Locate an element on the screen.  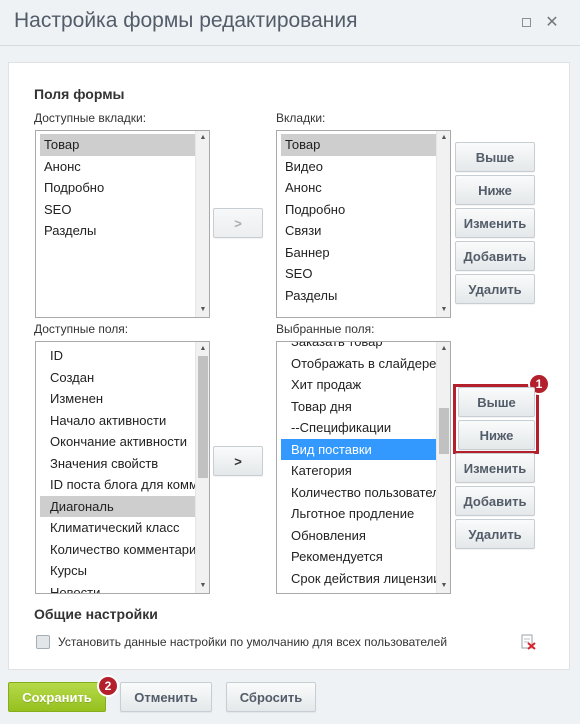
edit-document-icon is located at coordinates (528, 642).